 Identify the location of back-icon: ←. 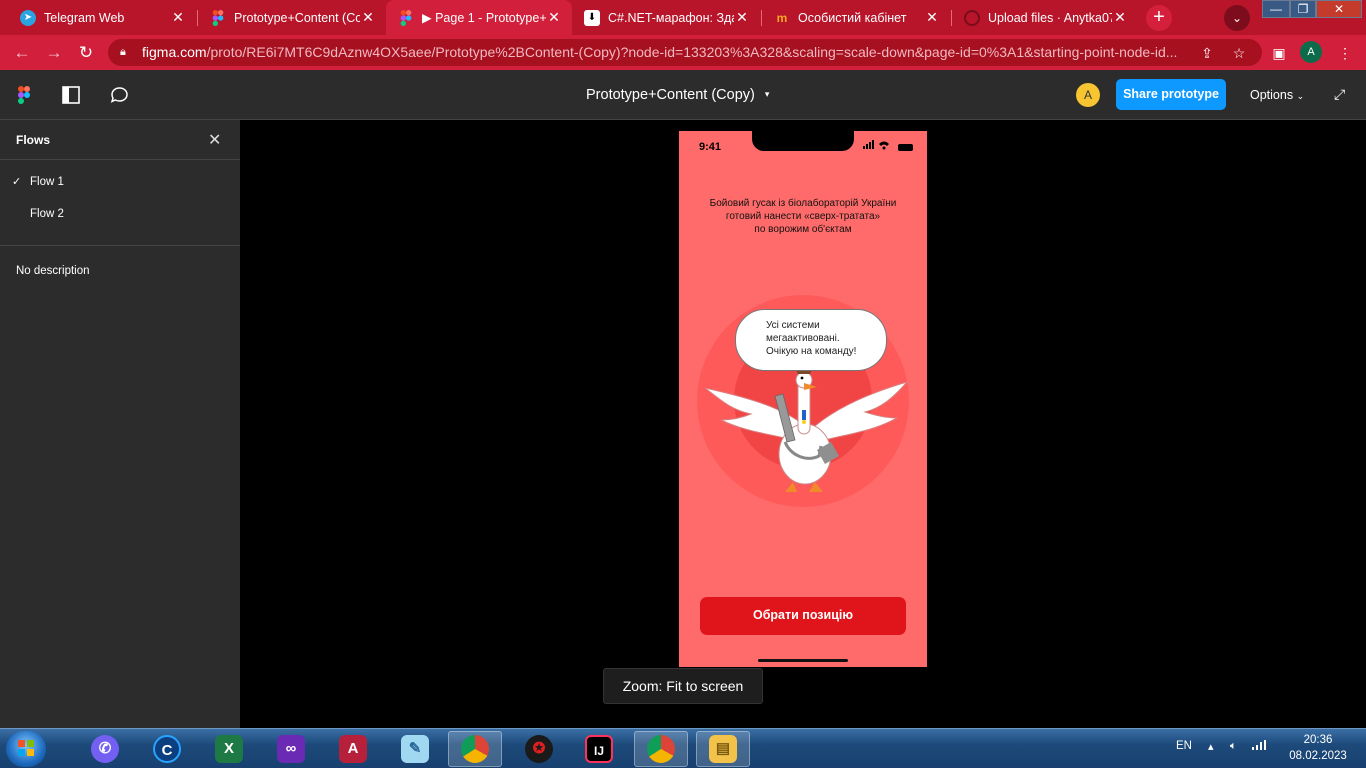
(22, 53).